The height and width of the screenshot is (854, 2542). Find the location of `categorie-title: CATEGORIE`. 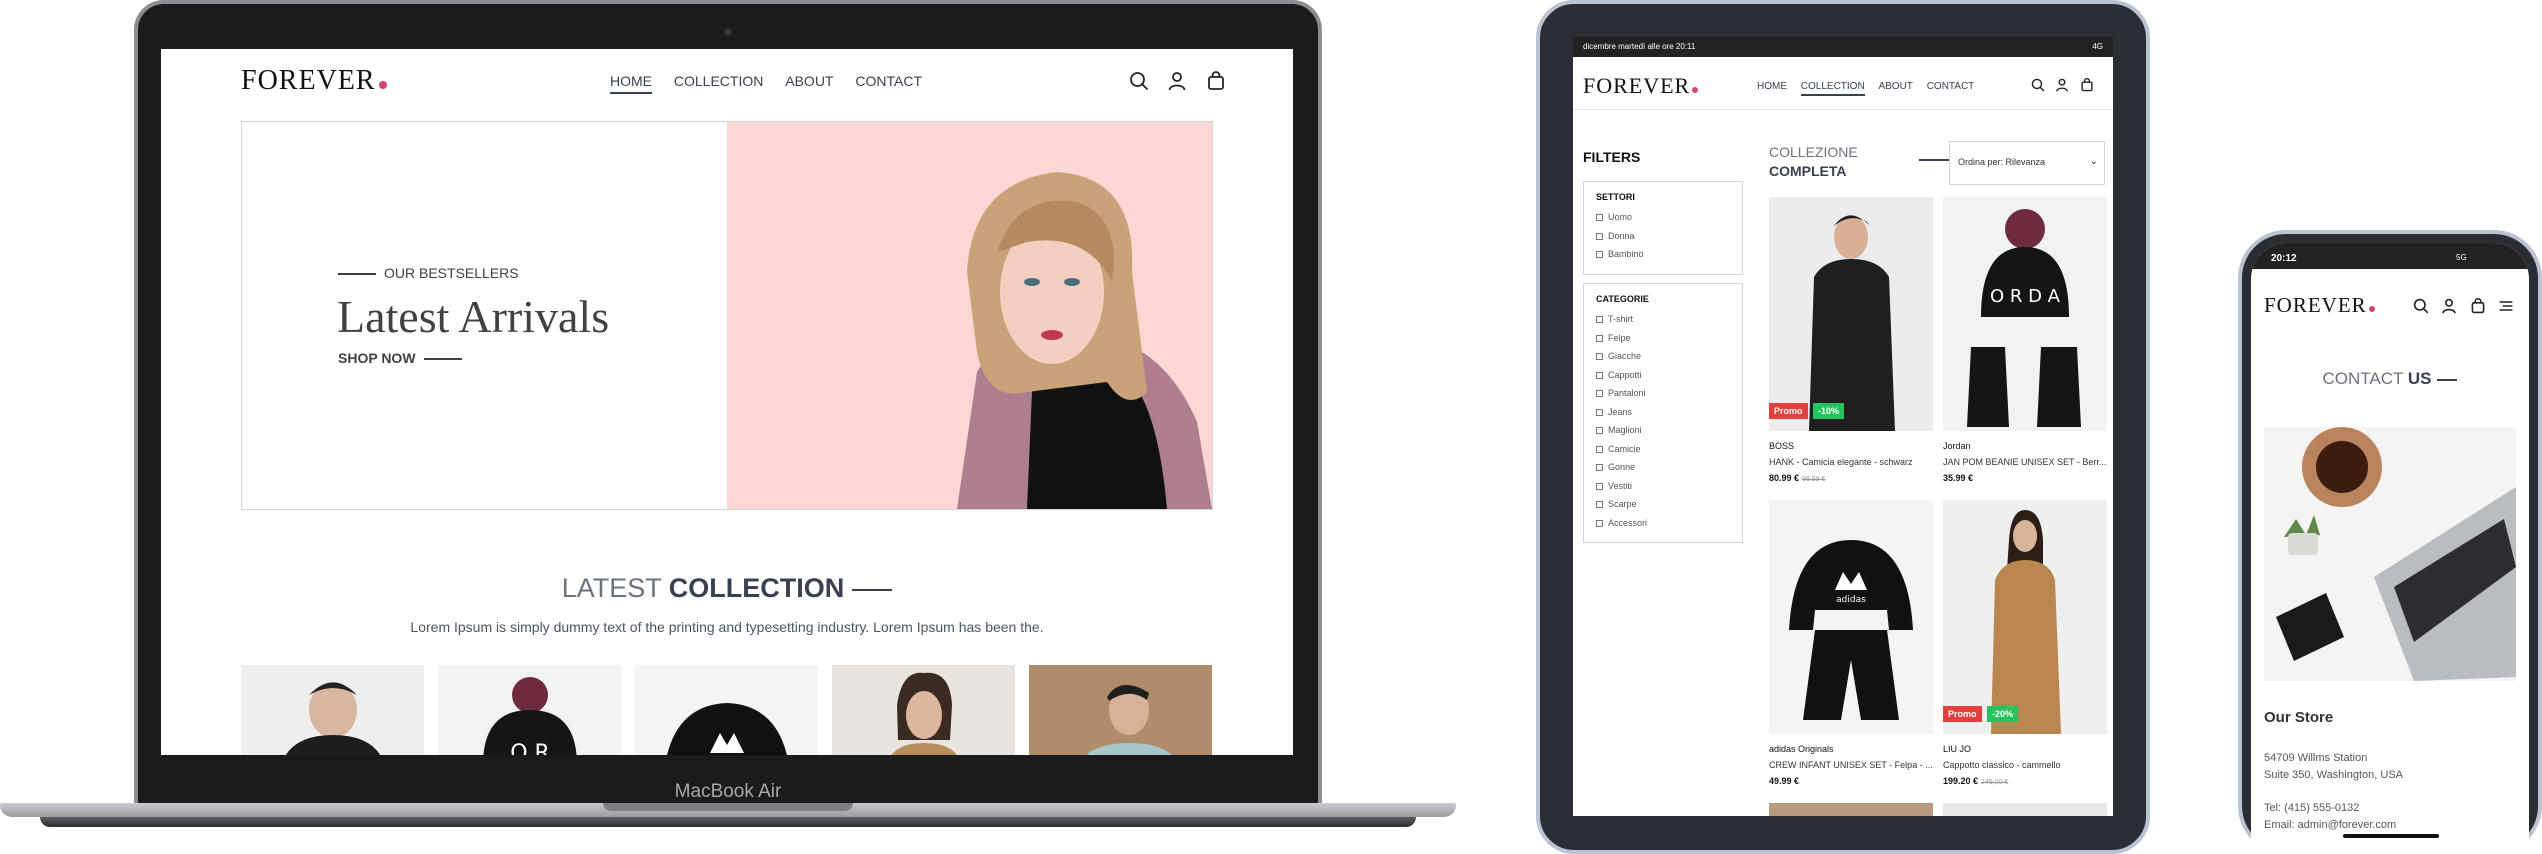

categorie-title: CATEGORIE is located at coordinates (1622, 299).